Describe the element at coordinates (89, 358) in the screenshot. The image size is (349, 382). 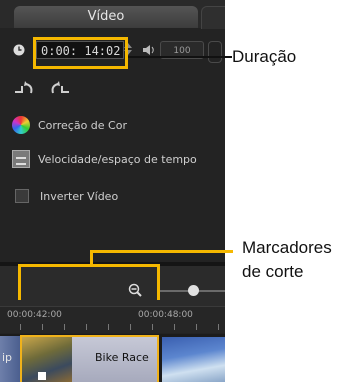
I see `selected-clip-outline` at that location.